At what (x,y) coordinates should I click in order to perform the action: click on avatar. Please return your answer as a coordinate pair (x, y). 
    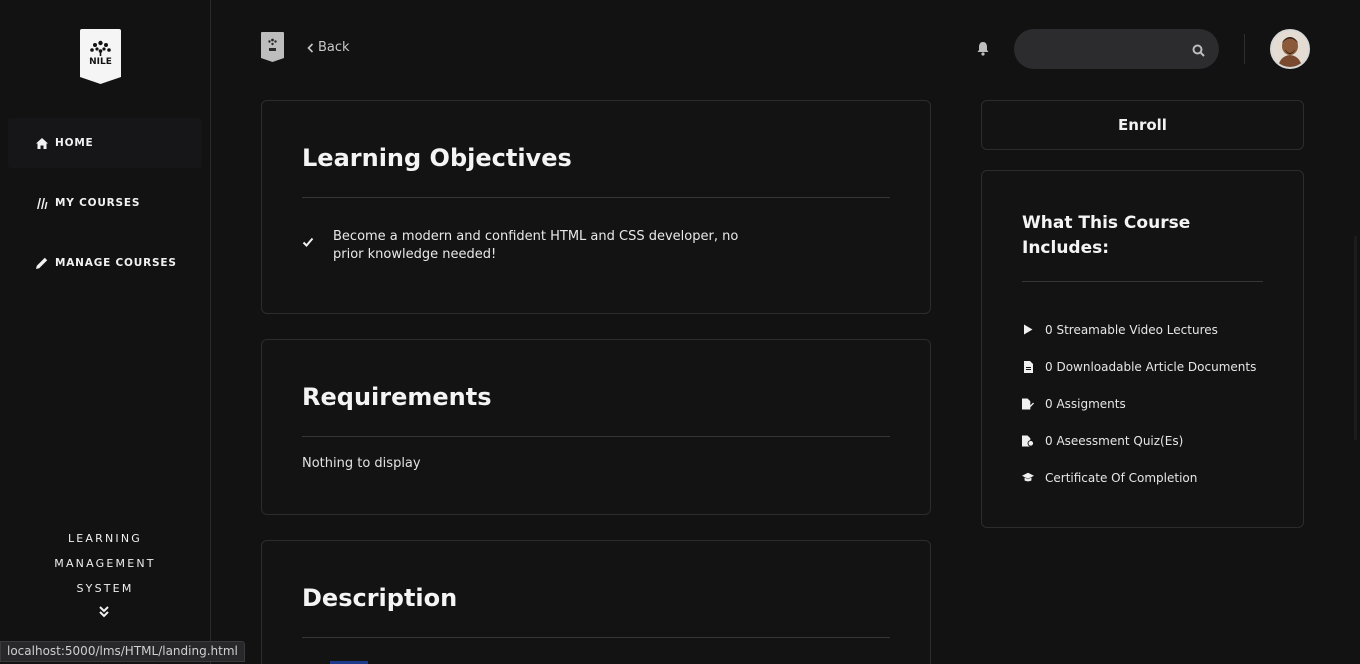
    Looking at the image, I should click on (1290, 49).